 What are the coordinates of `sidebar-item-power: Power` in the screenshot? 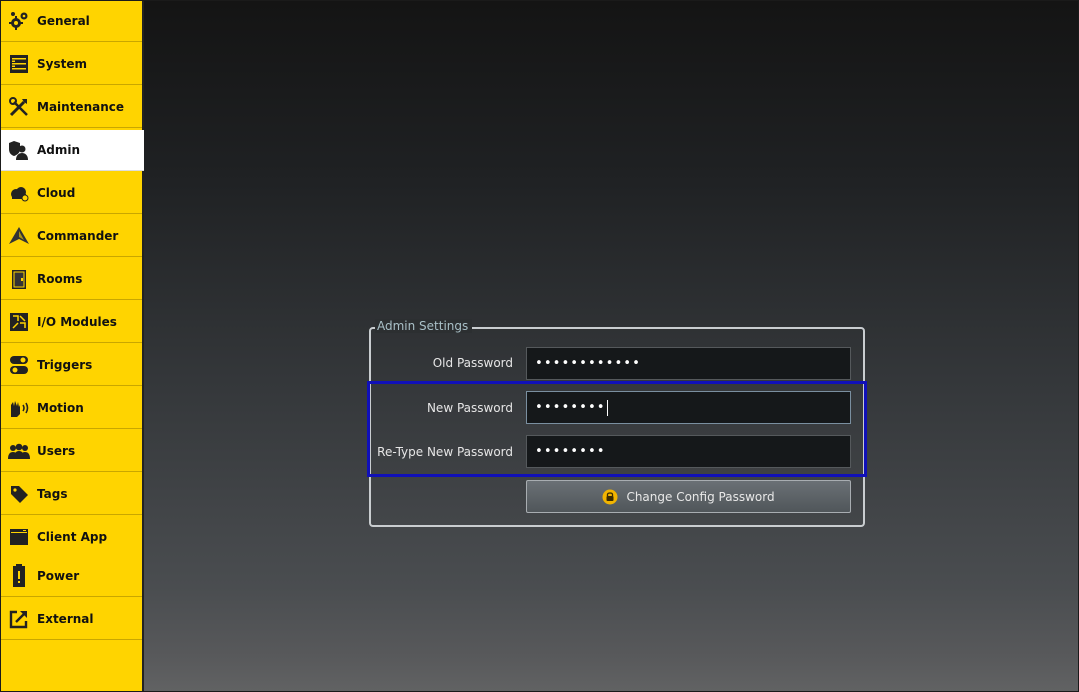 It's located at (71, 576).